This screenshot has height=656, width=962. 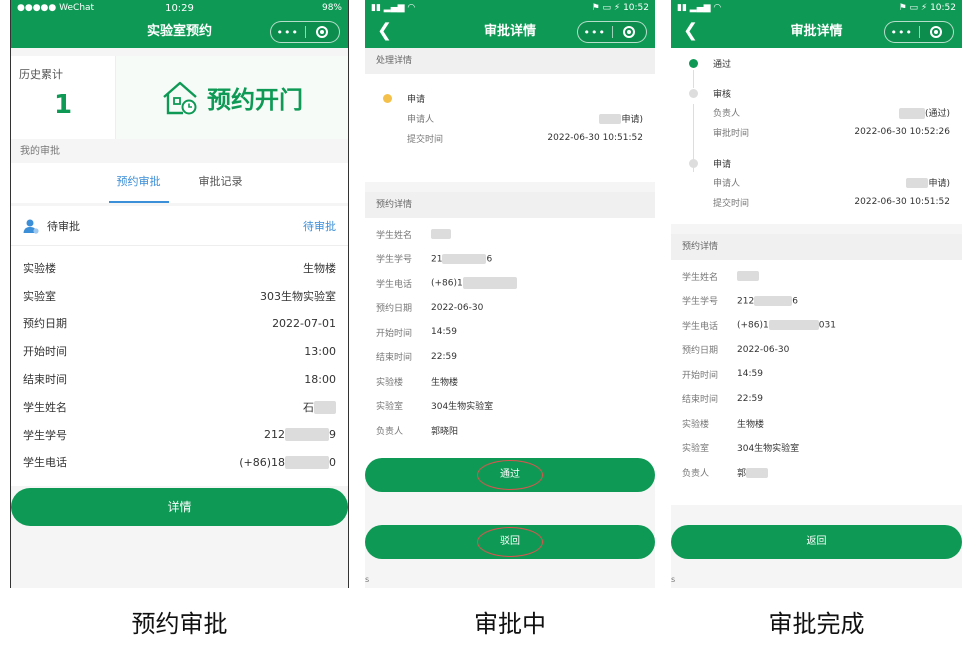 What do you see at coordinates (722, 94) in the screenshot?
I see `step-title: 审核` at bounding box center [722, 94].